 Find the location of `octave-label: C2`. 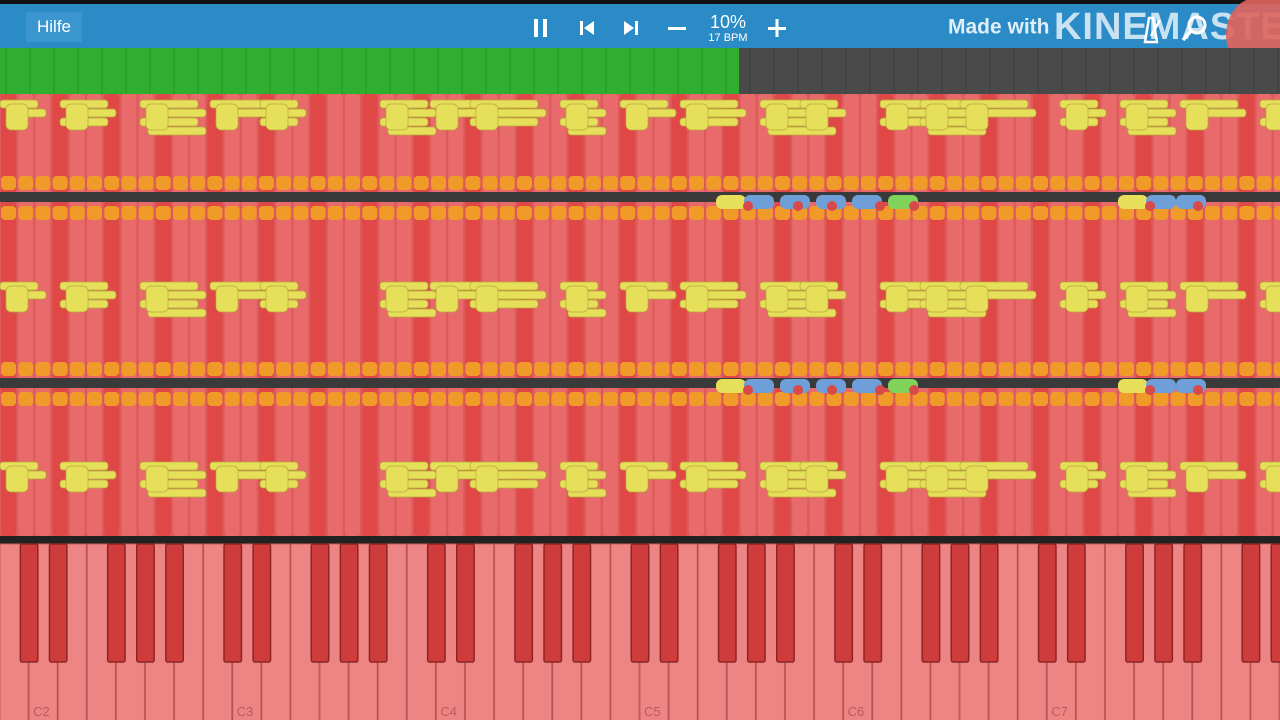

octave-label: C2 is located at coordinates (41, 711).